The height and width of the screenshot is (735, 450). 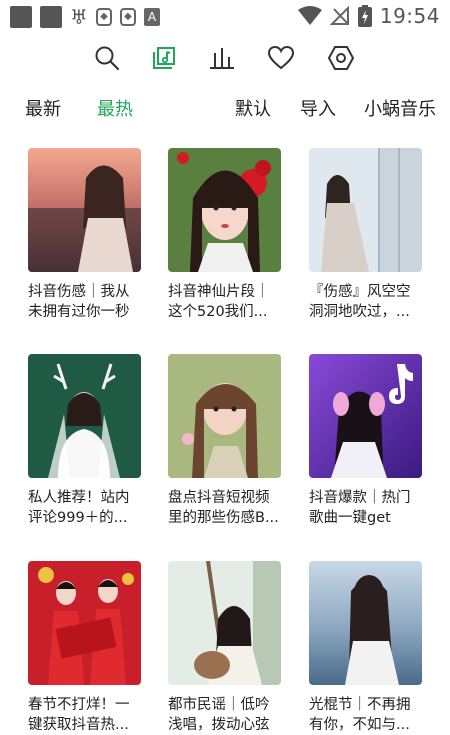 What do you see at coordinates (360, 508) in the screenshot?
I see `playlist-title: 抖音爆款｜热门歌曲一键get` at bounding box center [360, 508].